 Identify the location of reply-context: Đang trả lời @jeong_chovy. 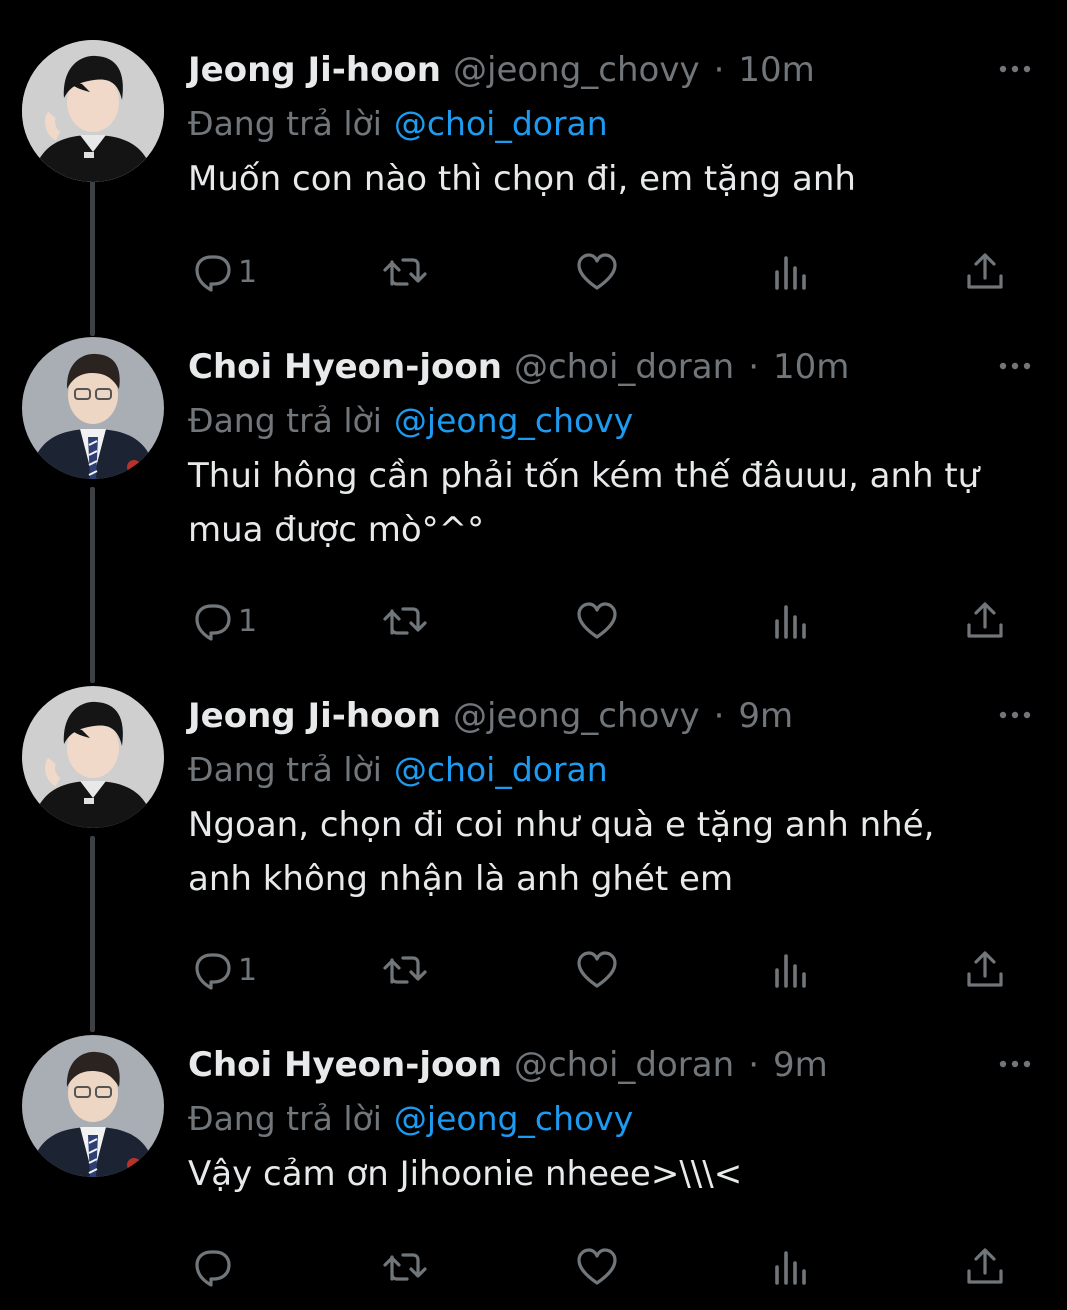
(410, 1118).